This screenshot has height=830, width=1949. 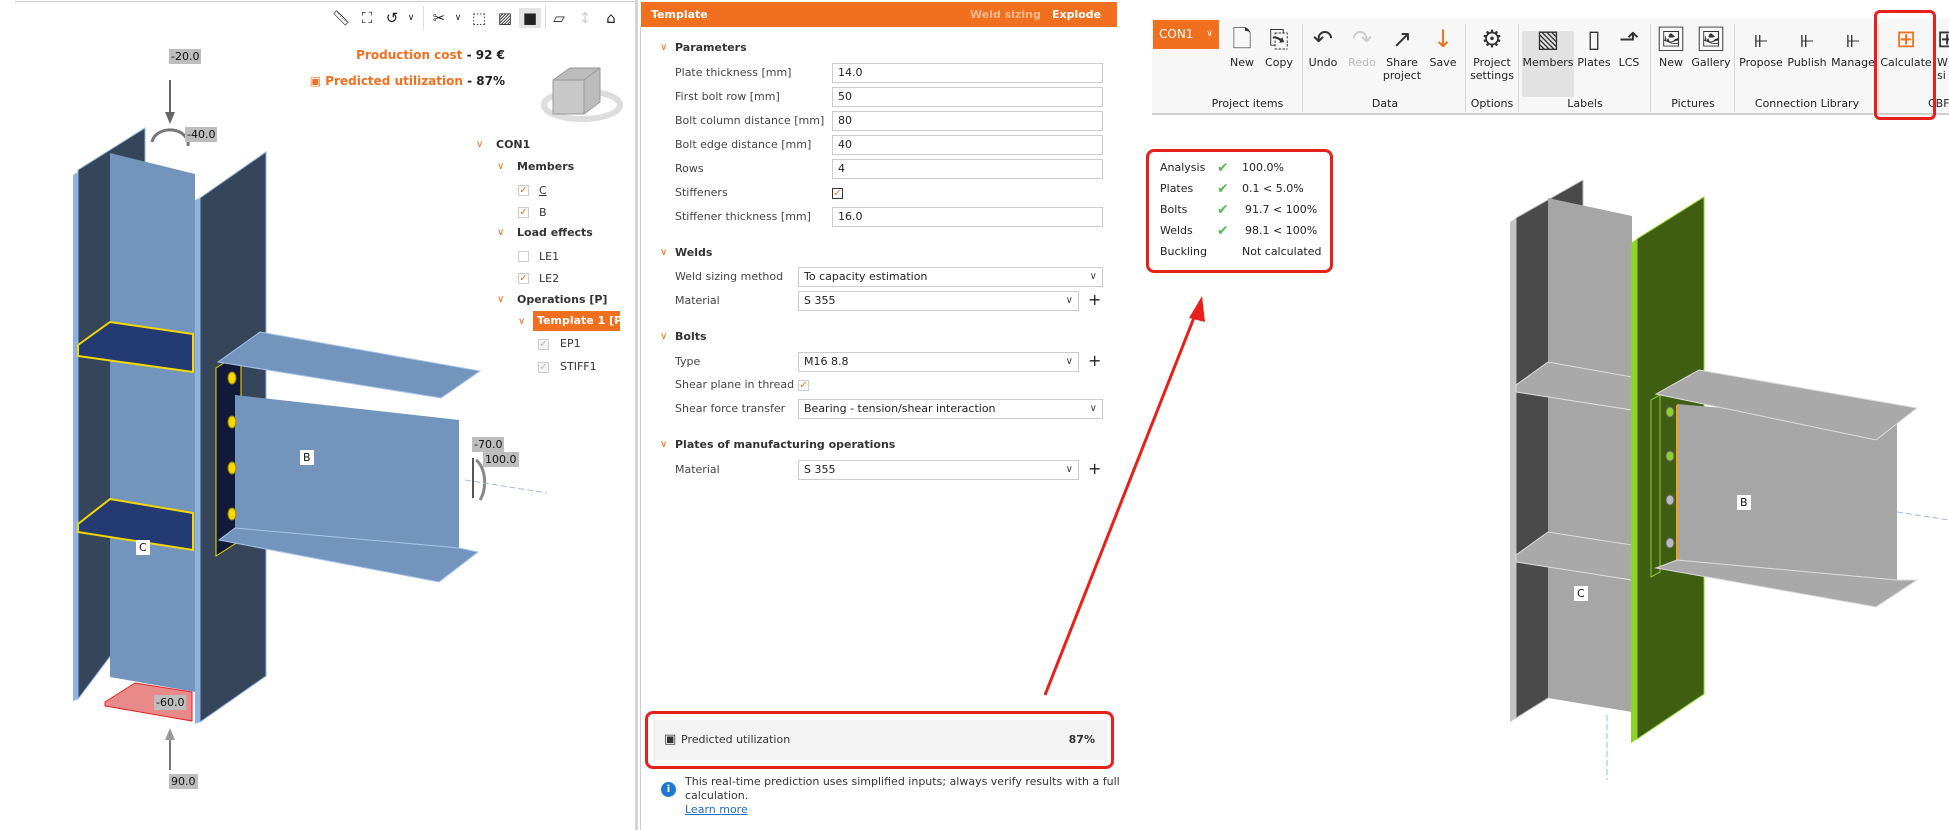 I want to click on tree-item-operations: Operations [P], so click(x=562, y=300).